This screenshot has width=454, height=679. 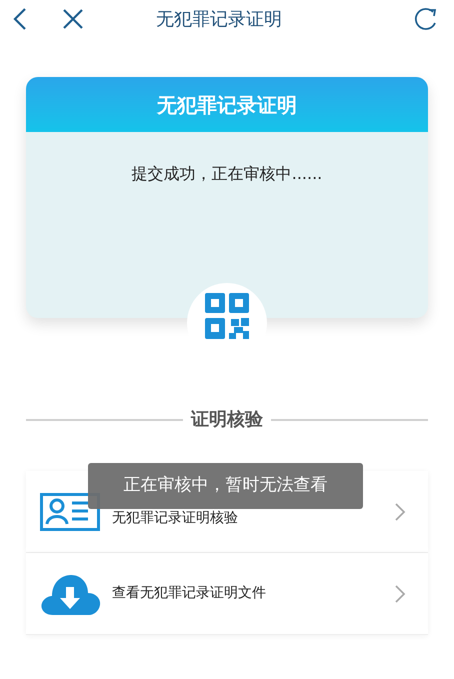 What do you see at coordinates (189, 593) in the screenshot?
I see `row-label: 查看无犯罪记录证明文件` at bounding box center [189, 593].